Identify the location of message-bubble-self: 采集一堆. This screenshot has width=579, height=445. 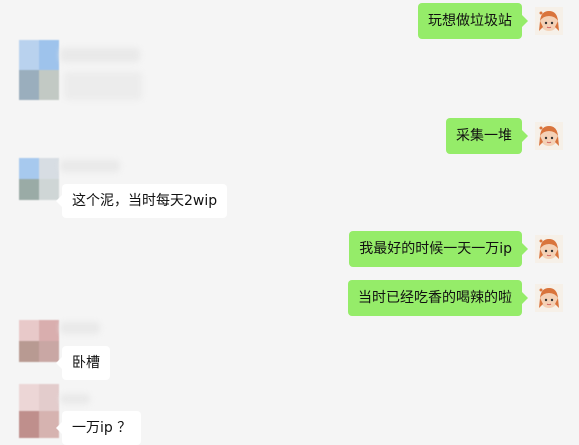
(487, 136).